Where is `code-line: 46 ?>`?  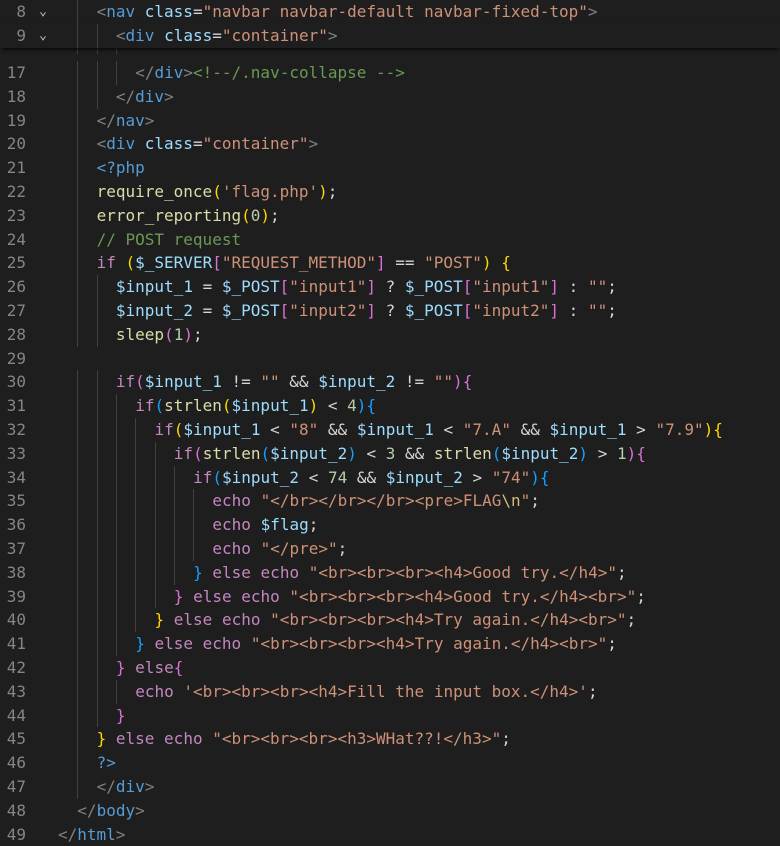
code-line: 46 ?> is located at coordinates (390, 763).